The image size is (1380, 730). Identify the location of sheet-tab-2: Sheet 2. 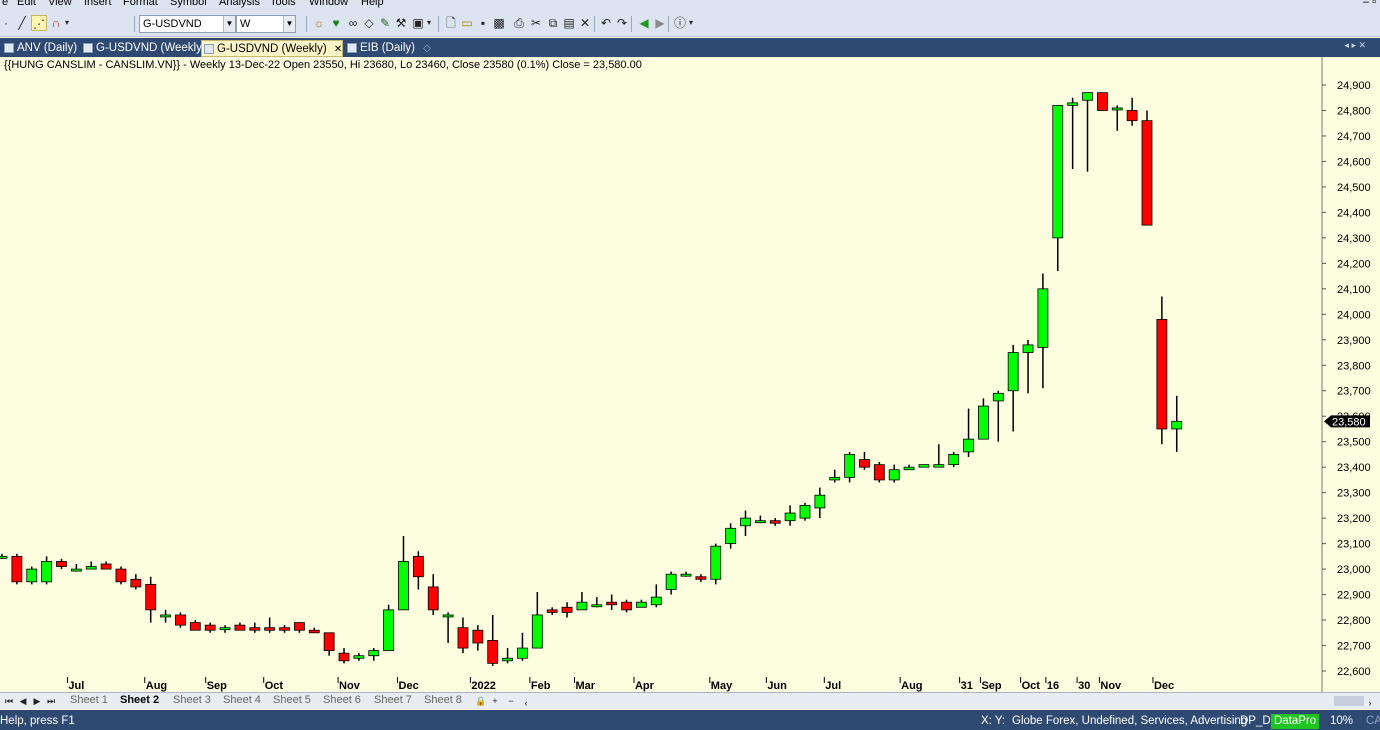
(139, 700).